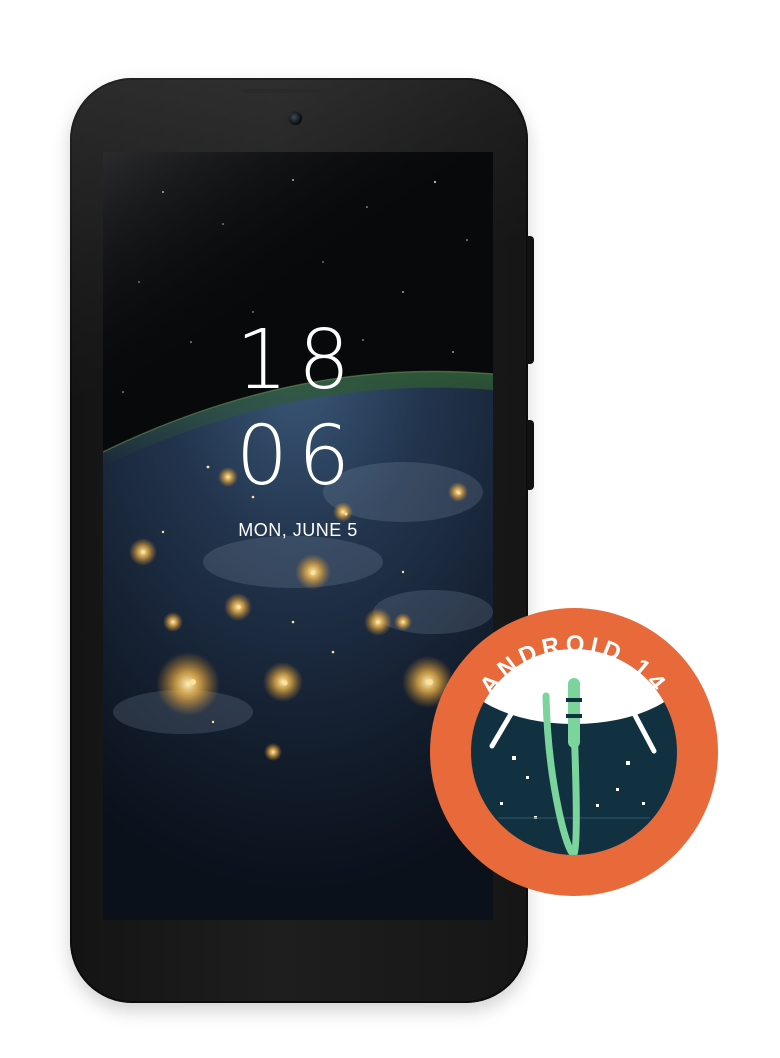 Image resolution: width=780 pixels, height=1058 pixels. Describe the element at coordinates (298, 530) in the screenshot. I see `lockscreen-date: MON, JUNE 5` at that location.